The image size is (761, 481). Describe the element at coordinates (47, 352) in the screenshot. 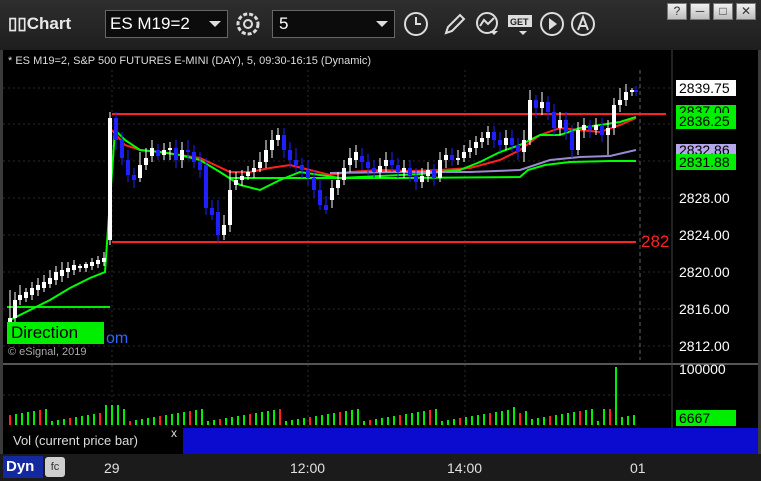

I see `copyright: © eSignal, 2019` at that location.